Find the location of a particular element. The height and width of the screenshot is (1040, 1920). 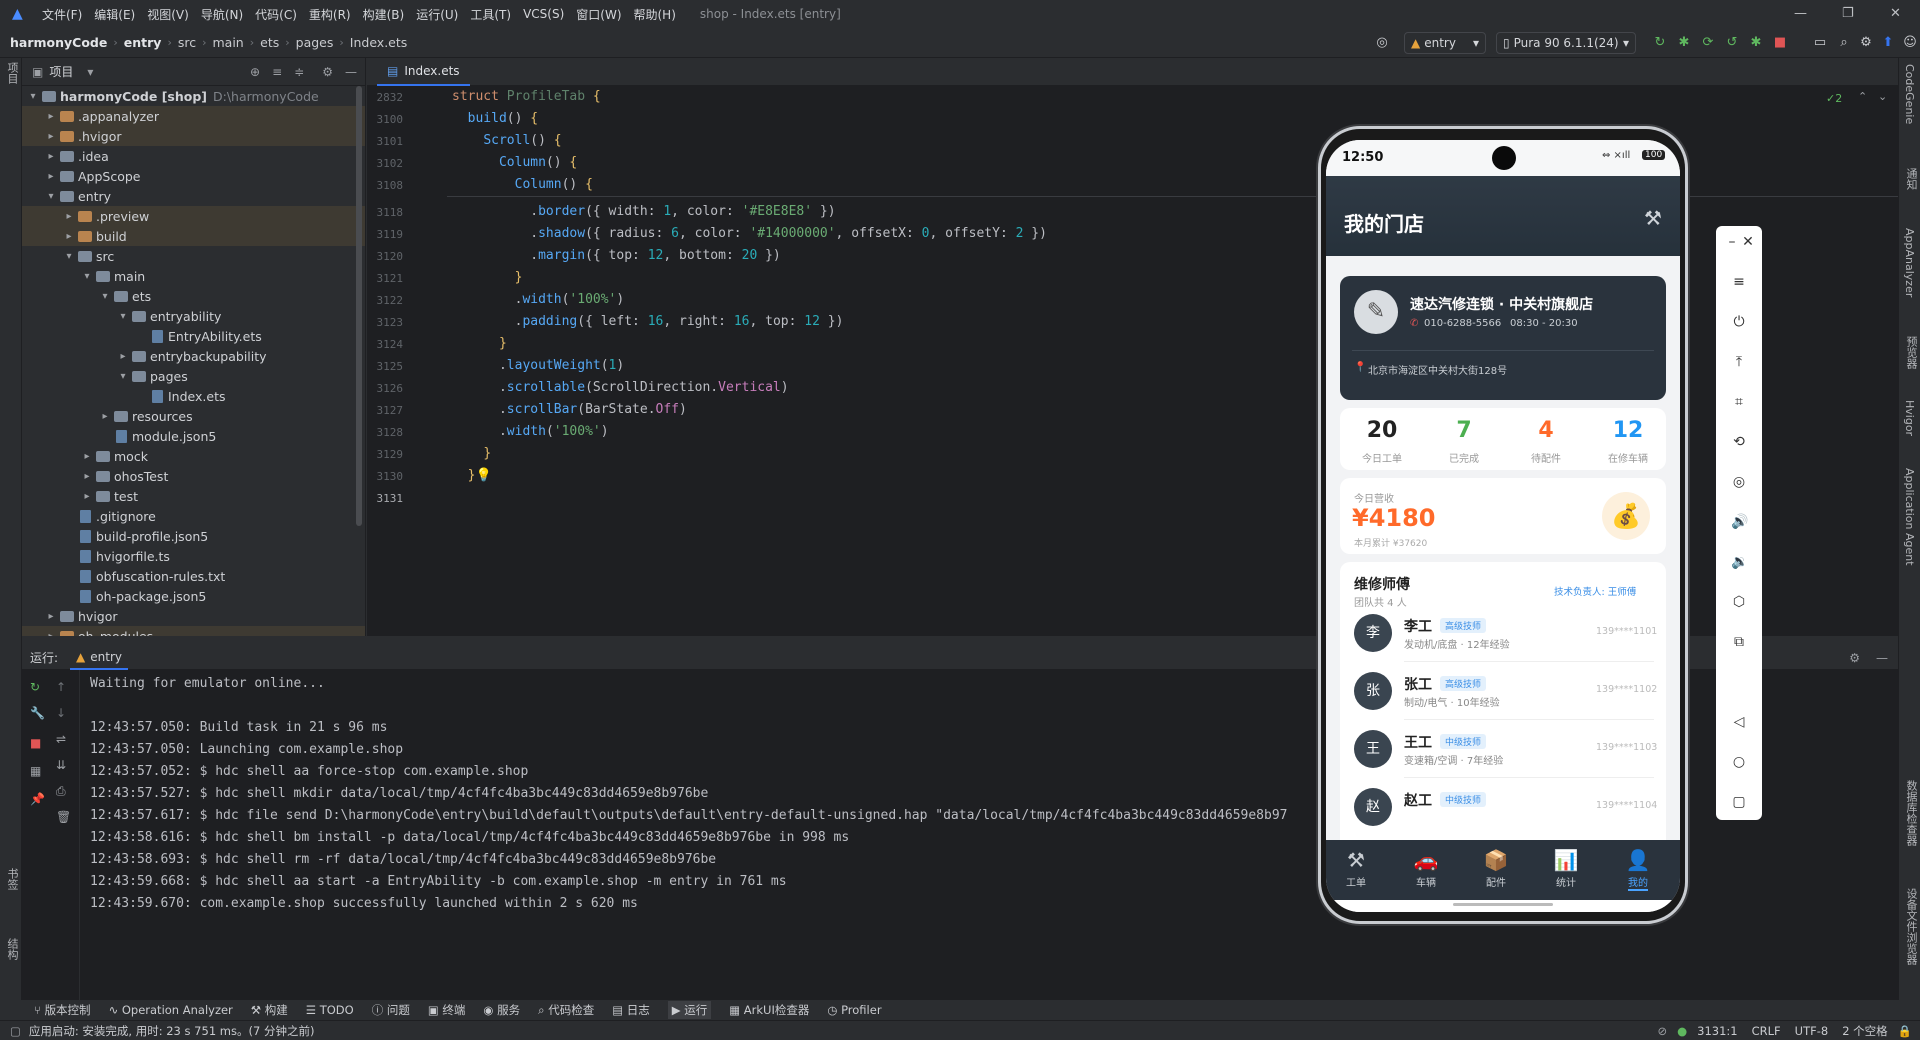

phone-tab-mine: 👤 我的 is located at coordinates (1638, 869).